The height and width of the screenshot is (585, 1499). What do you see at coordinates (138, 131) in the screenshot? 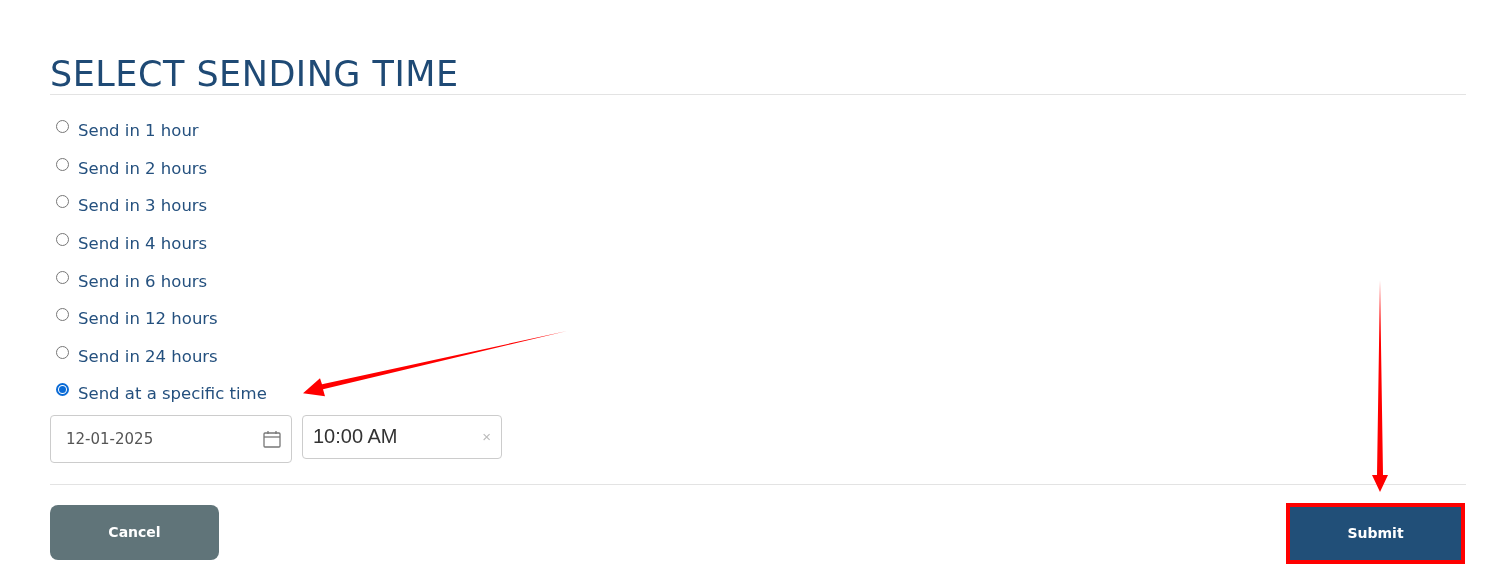
I see `option-label: Send in 1 hour` at bounding box center [138, 131].